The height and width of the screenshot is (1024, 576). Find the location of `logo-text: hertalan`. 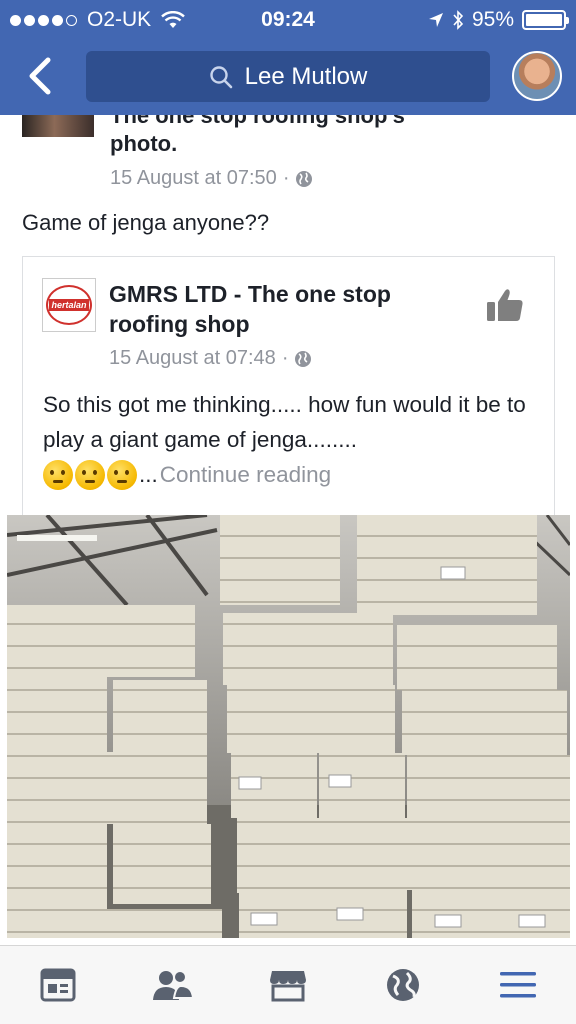

logo-text: hertalan is located at coordinates (69, 305).